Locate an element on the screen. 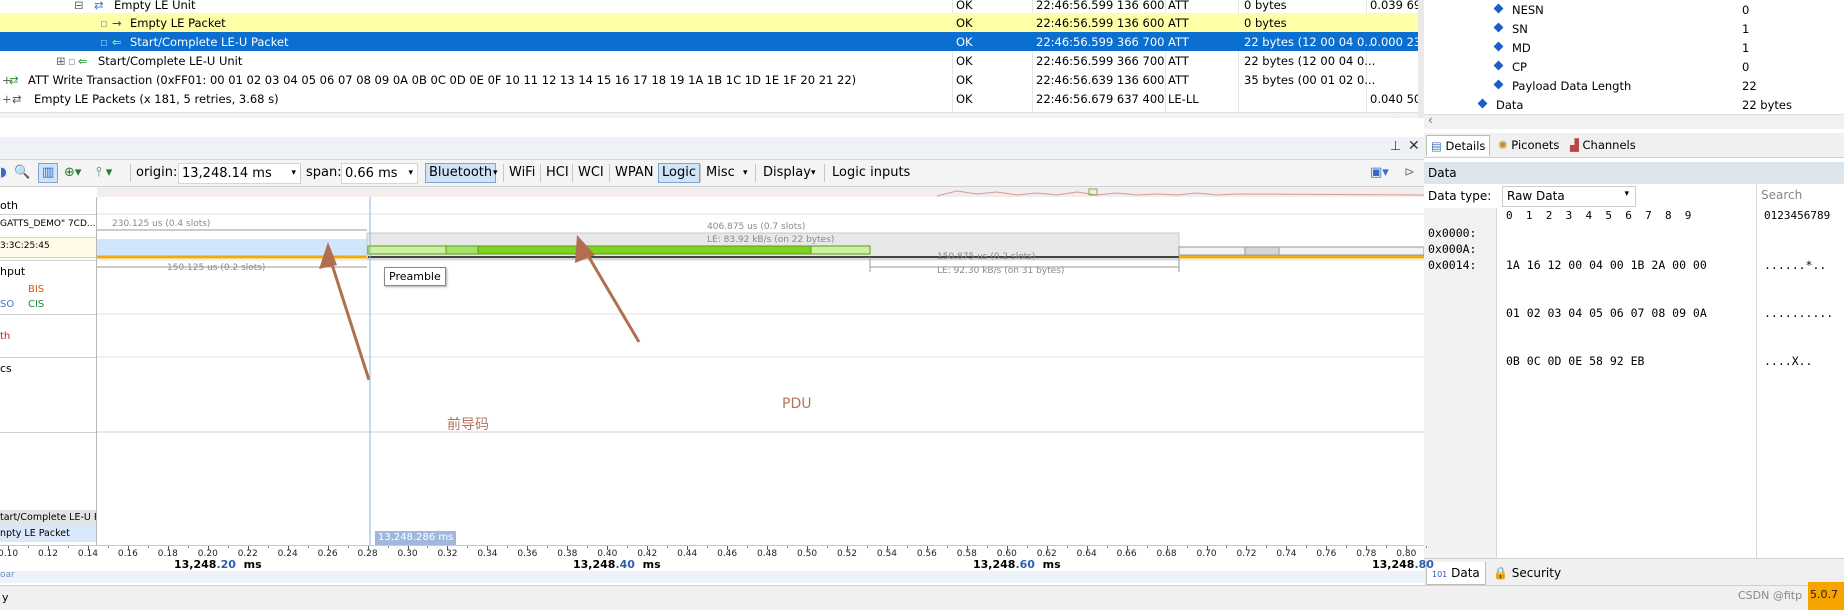 This screenshot has height=610, width=1844. field-label: CP is located at coordinates (1519, 67).